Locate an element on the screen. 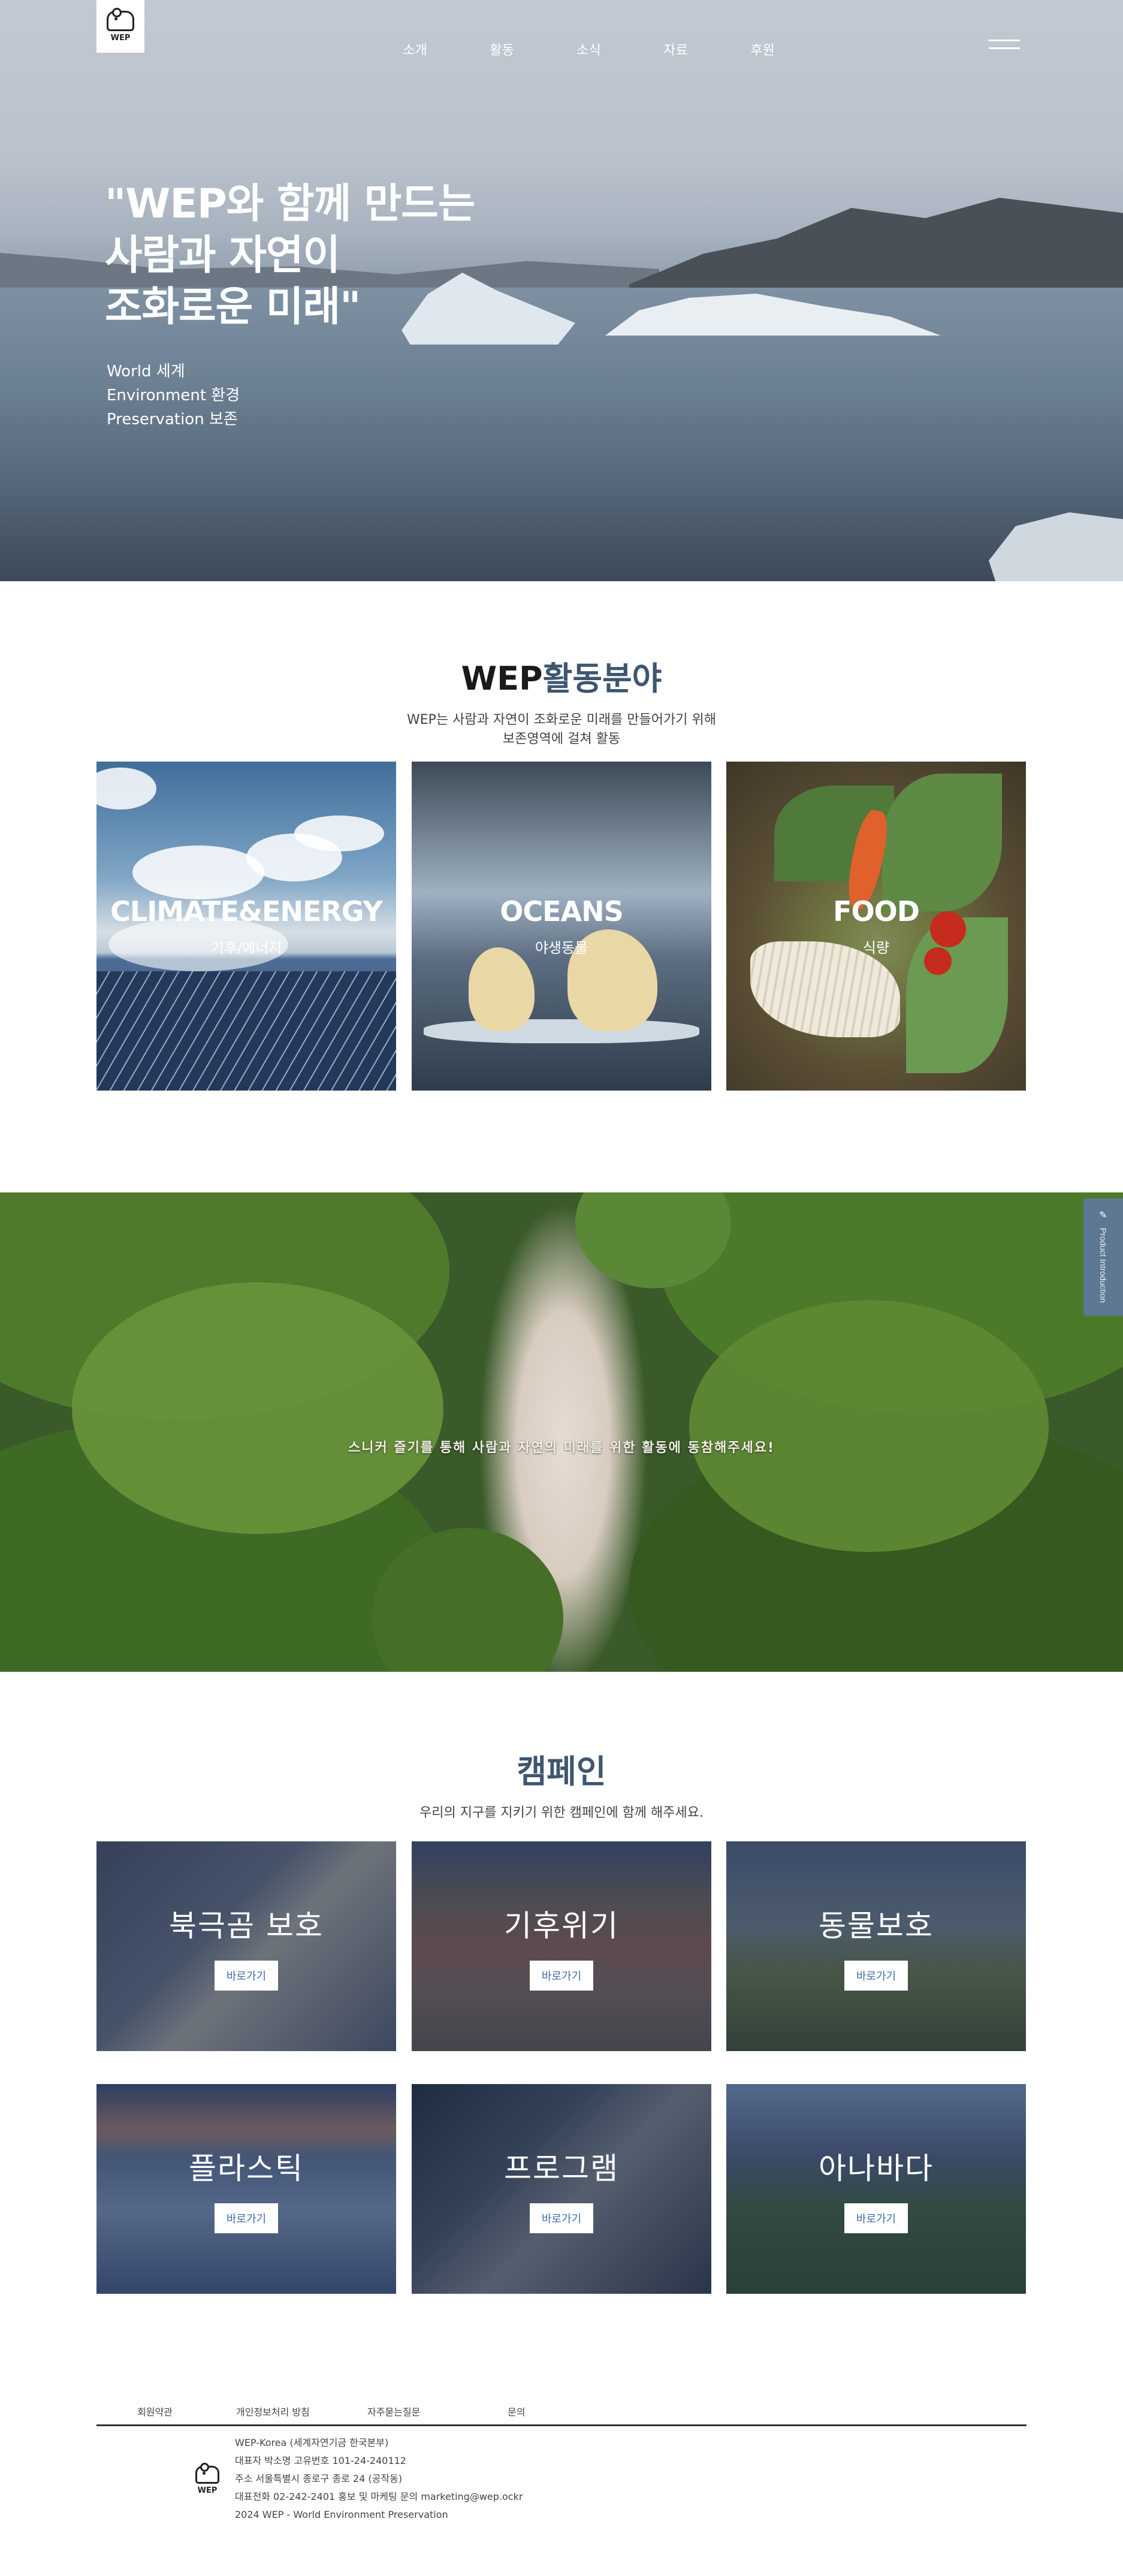  ice-floe is located at coordinates (561, 1031).